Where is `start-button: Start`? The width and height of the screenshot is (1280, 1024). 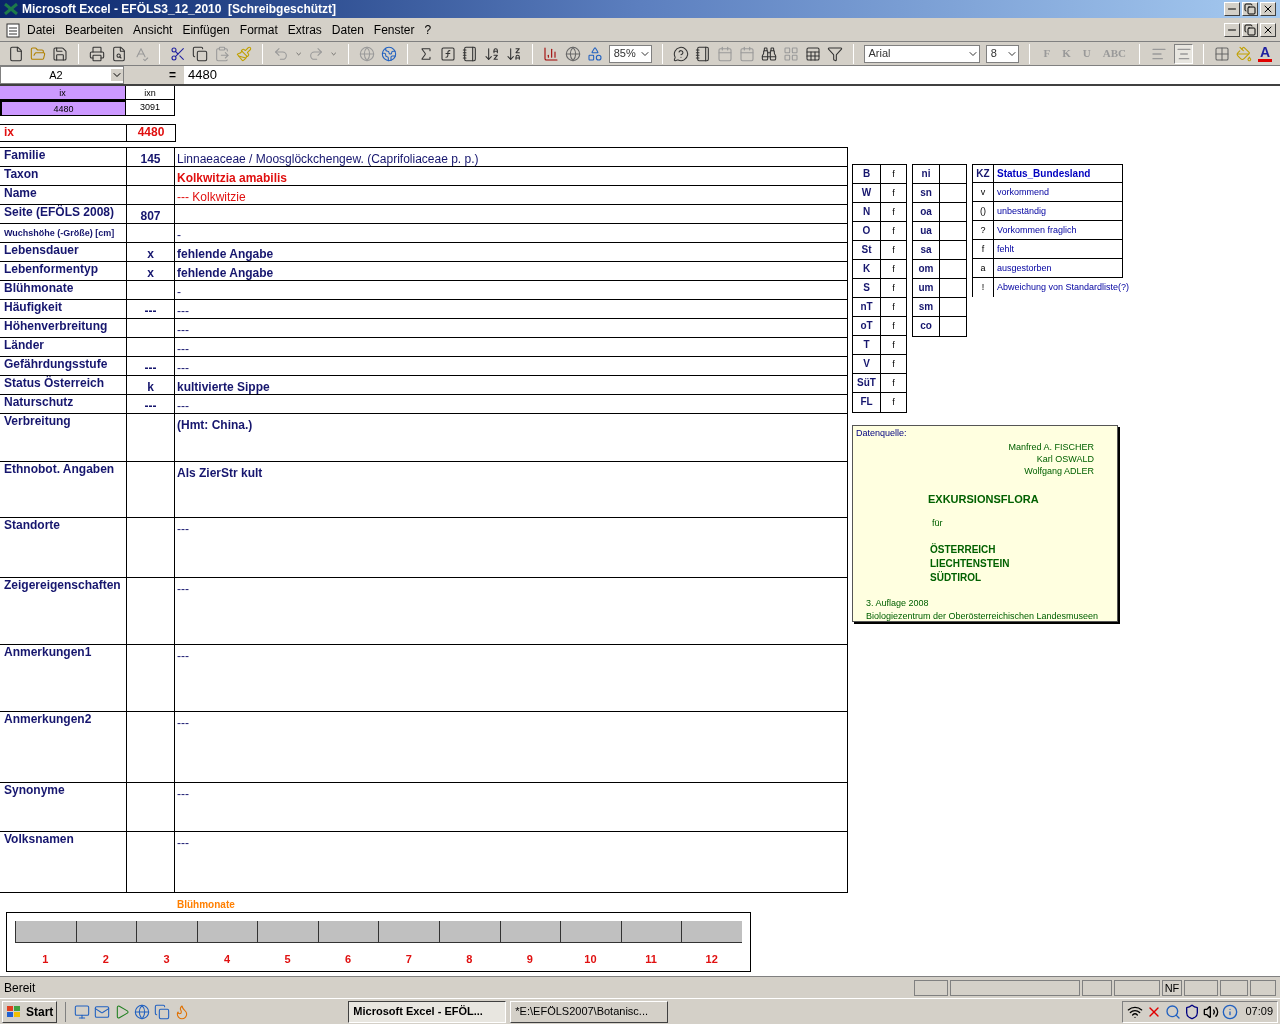
start-button: Start is located at coordinates (30, 1011).